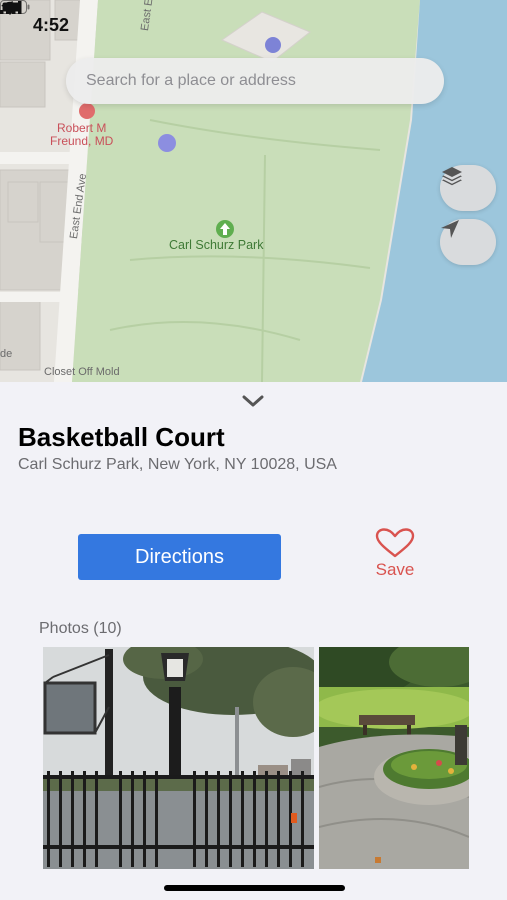  I want to click on map-layers-button, so click(468, 188).